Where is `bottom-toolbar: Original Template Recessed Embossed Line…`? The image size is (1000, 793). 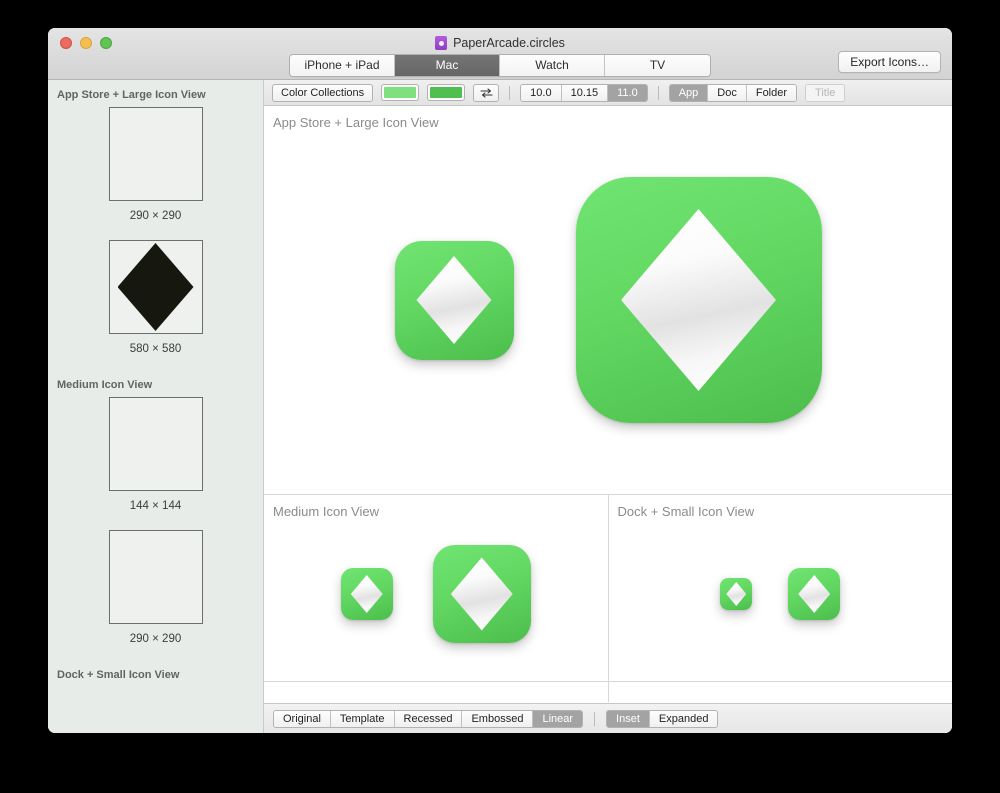 bottom-toolbar: Original Template Recessed Embossed Line… is located at coordinates (608, 718).